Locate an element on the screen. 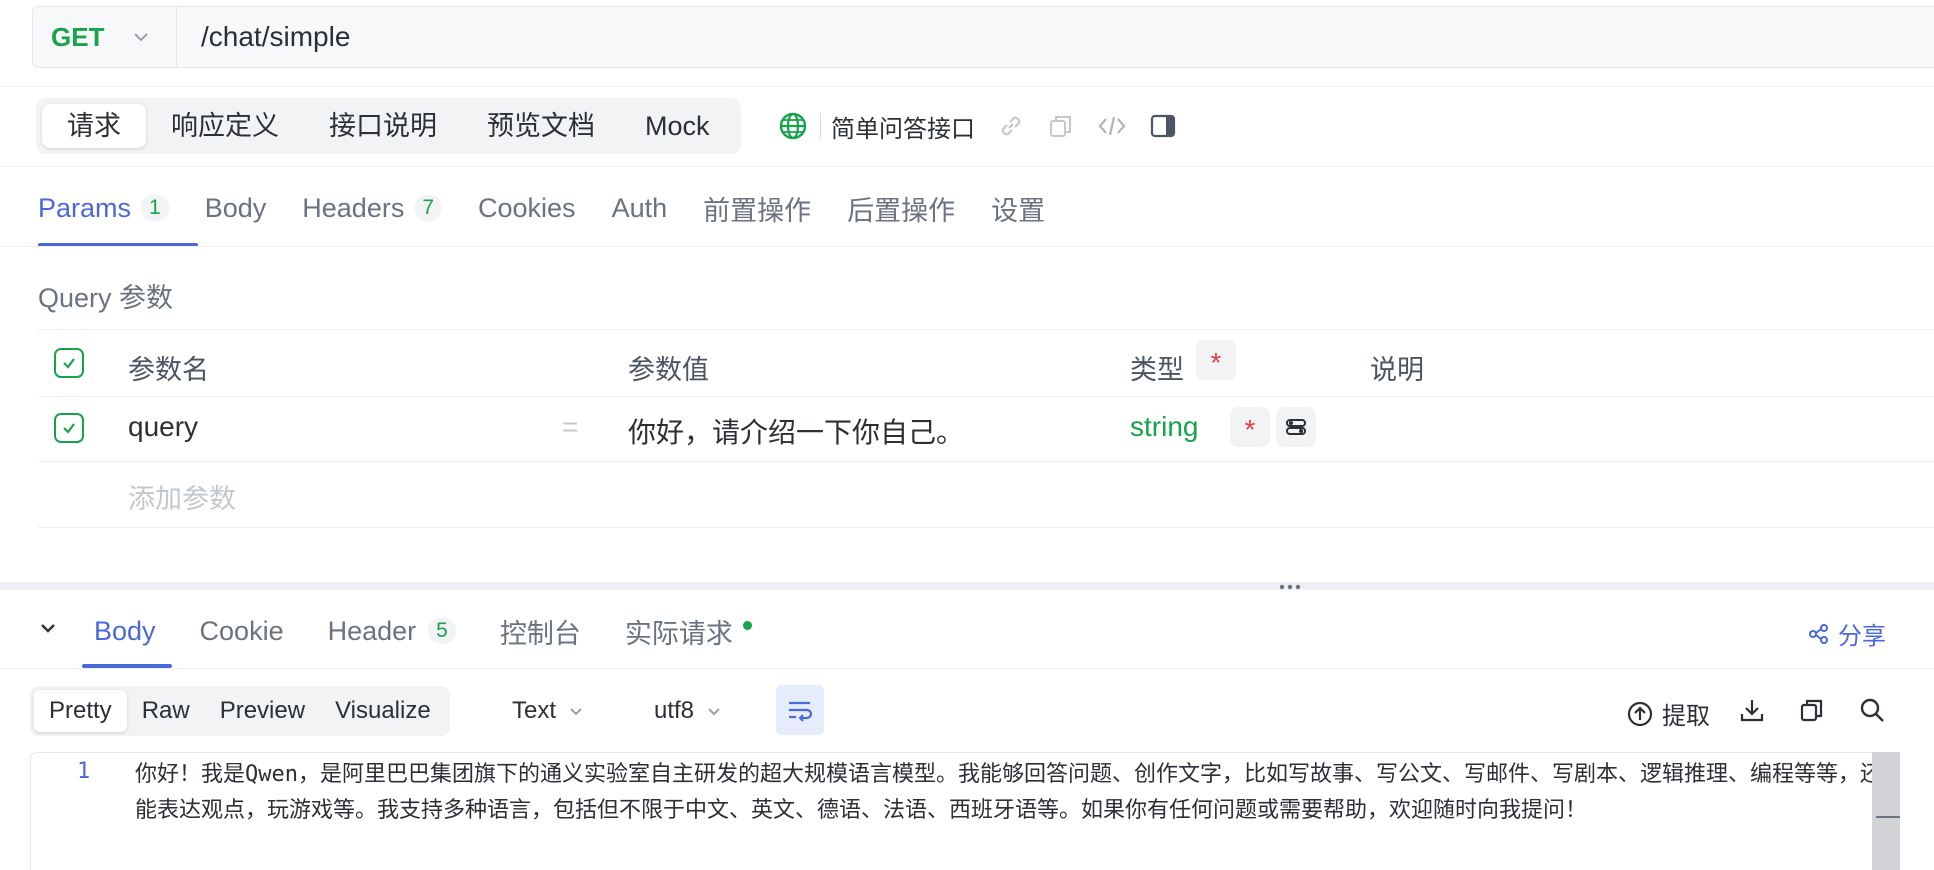 Image resolution: width=1934 pixels, height=870 pixels. tab-api-description: 接口说明 is located at coordinates (383, 126).